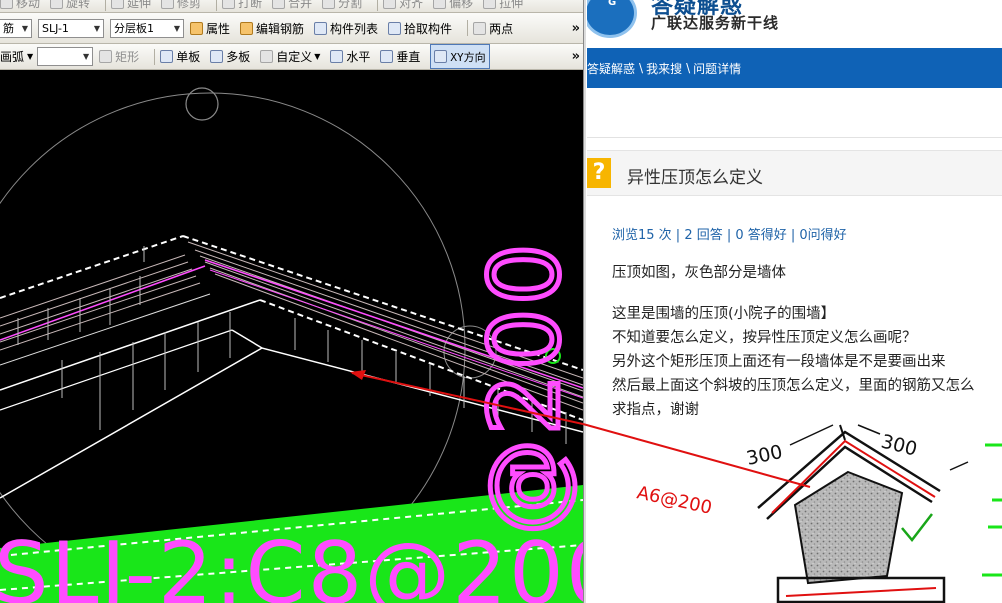  I want to click on question-header: ? 异性压顶怎么定义, so click(794, 173).